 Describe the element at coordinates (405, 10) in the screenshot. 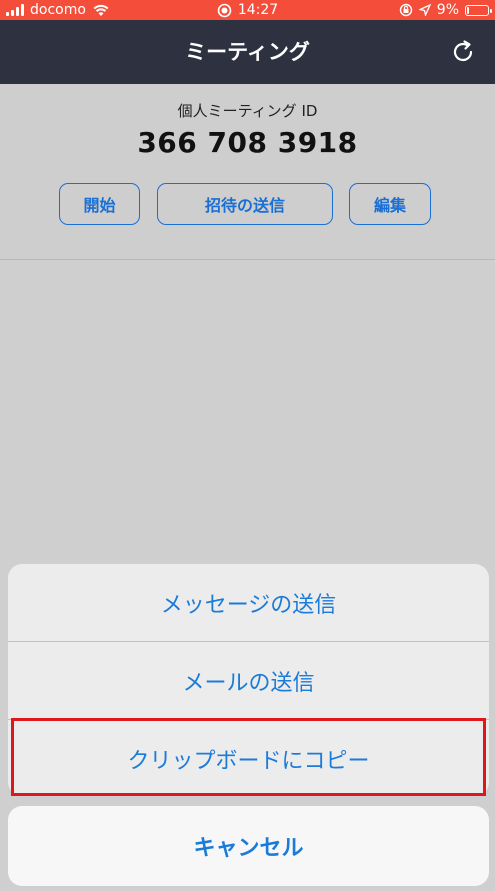

I see `orientation-lock-icon` at that location.